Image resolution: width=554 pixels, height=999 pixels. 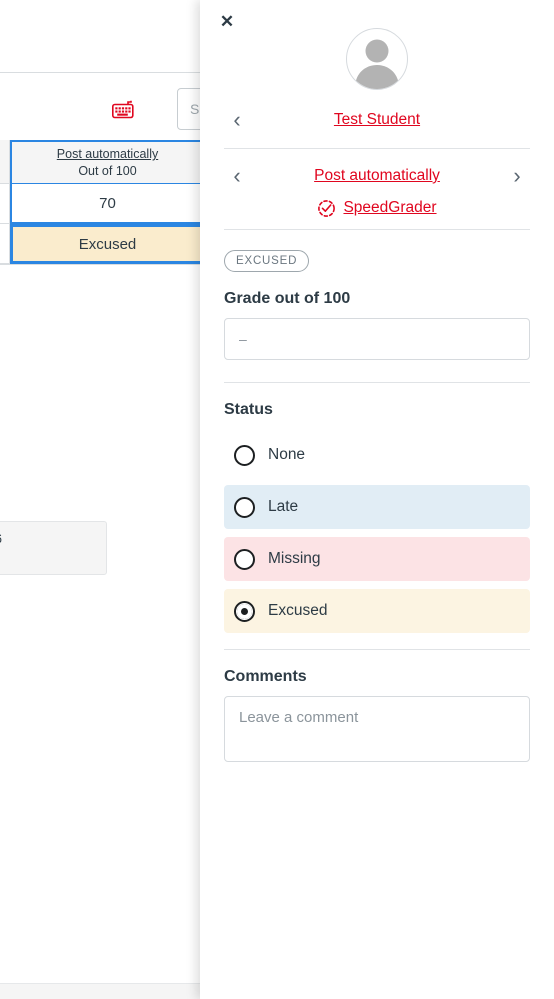 What do you see at coordinates (377, 507) in the screenshot?
I see `status-option-late: Late` at bounding box center [377, 507].